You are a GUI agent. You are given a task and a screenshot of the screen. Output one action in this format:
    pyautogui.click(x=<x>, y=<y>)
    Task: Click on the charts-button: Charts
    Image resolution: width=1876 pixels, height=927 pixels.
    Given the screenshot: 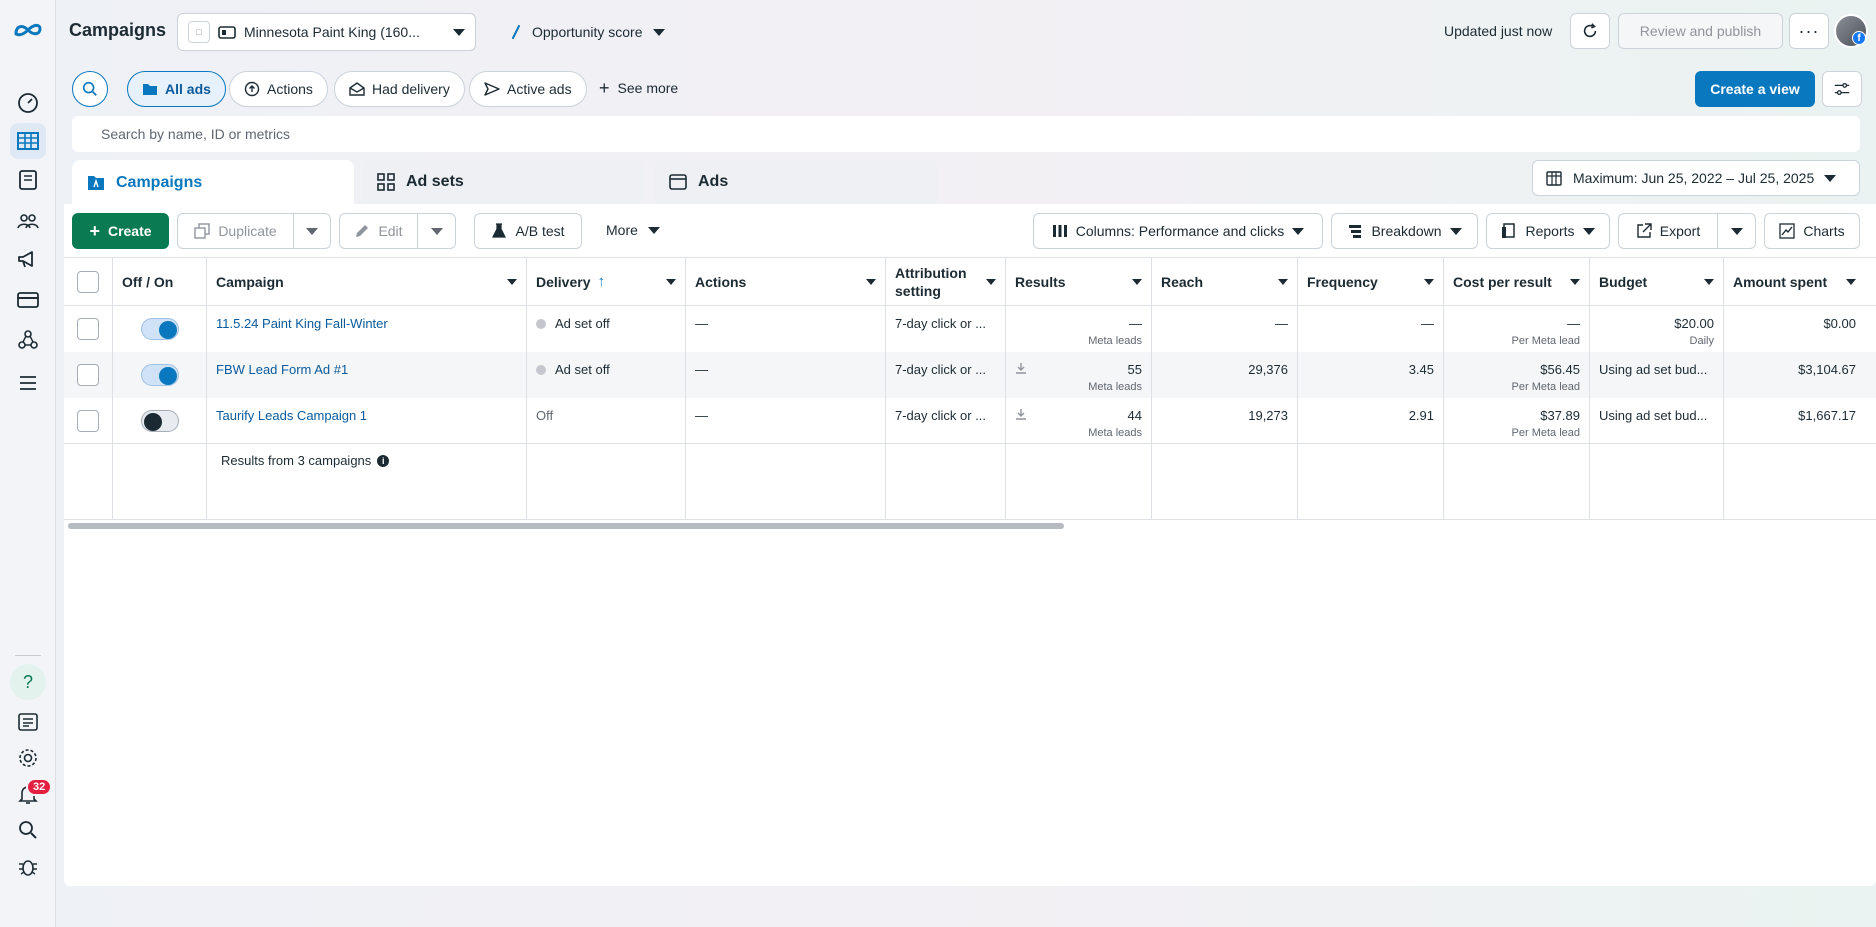 What is the action you would take?
    pyautogui.click(x=1812, y=231)
    